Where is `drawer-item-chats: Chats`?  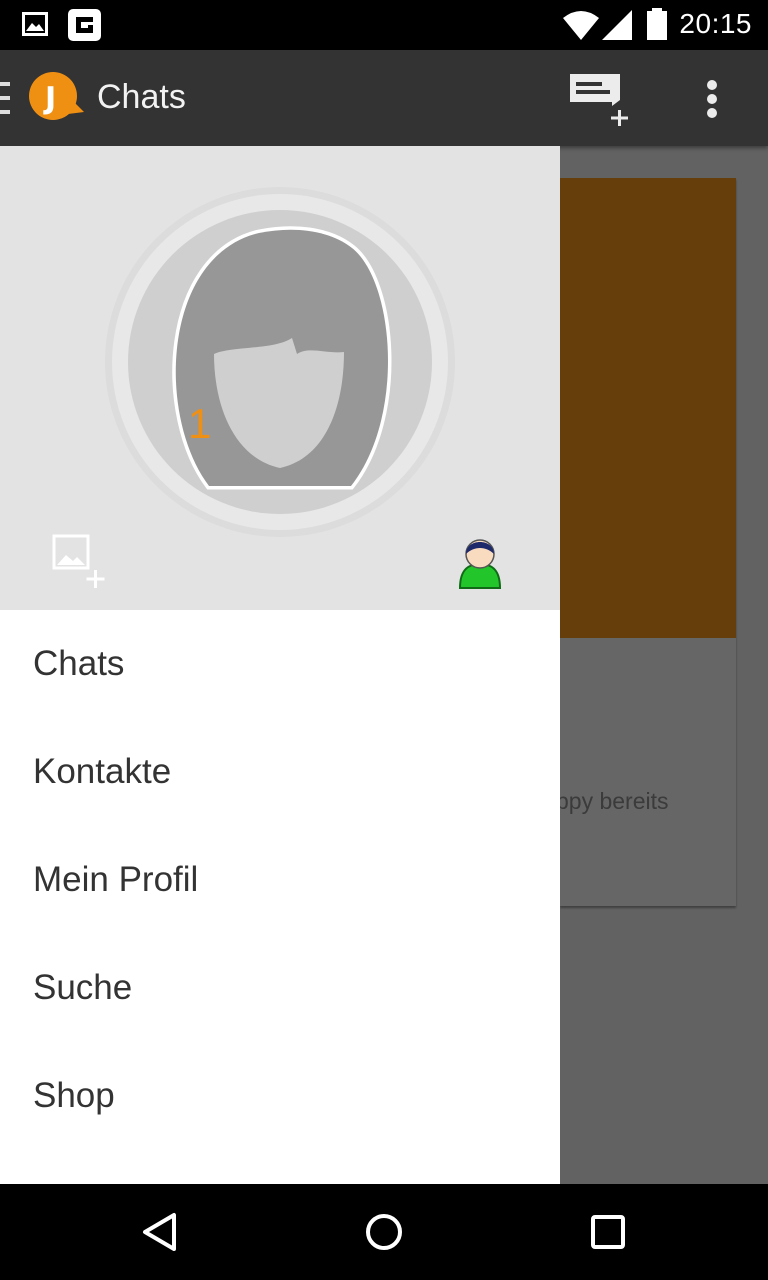
drawer-item-chats: Chats is located at coordinates (280, 664).